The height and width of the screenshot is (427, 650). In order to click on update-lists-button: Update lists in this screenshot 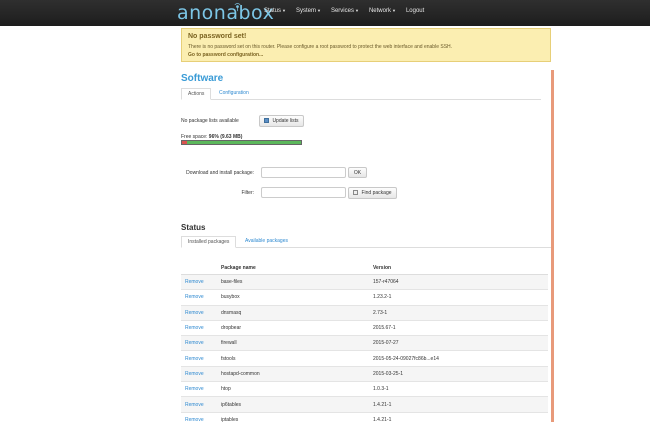, I will do `click(281, 121)`.